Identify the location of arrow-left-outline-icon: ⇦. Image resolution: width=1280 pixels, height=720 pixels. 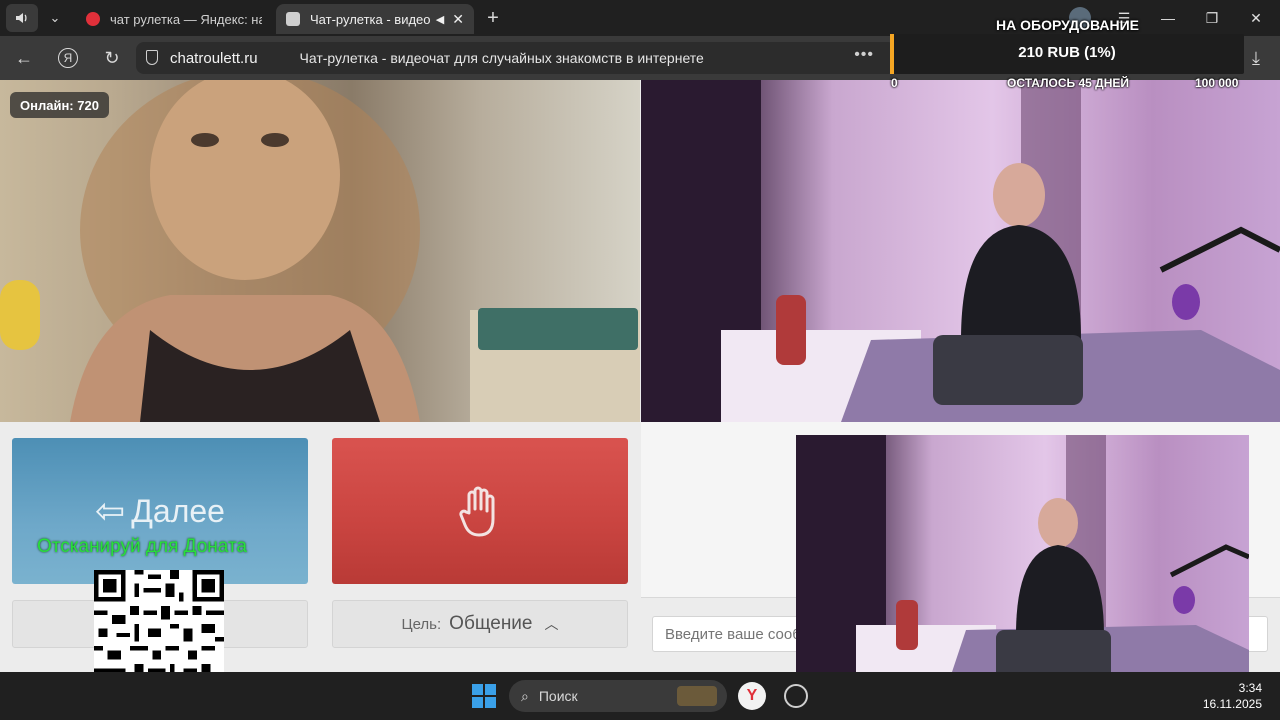
(110, 510).